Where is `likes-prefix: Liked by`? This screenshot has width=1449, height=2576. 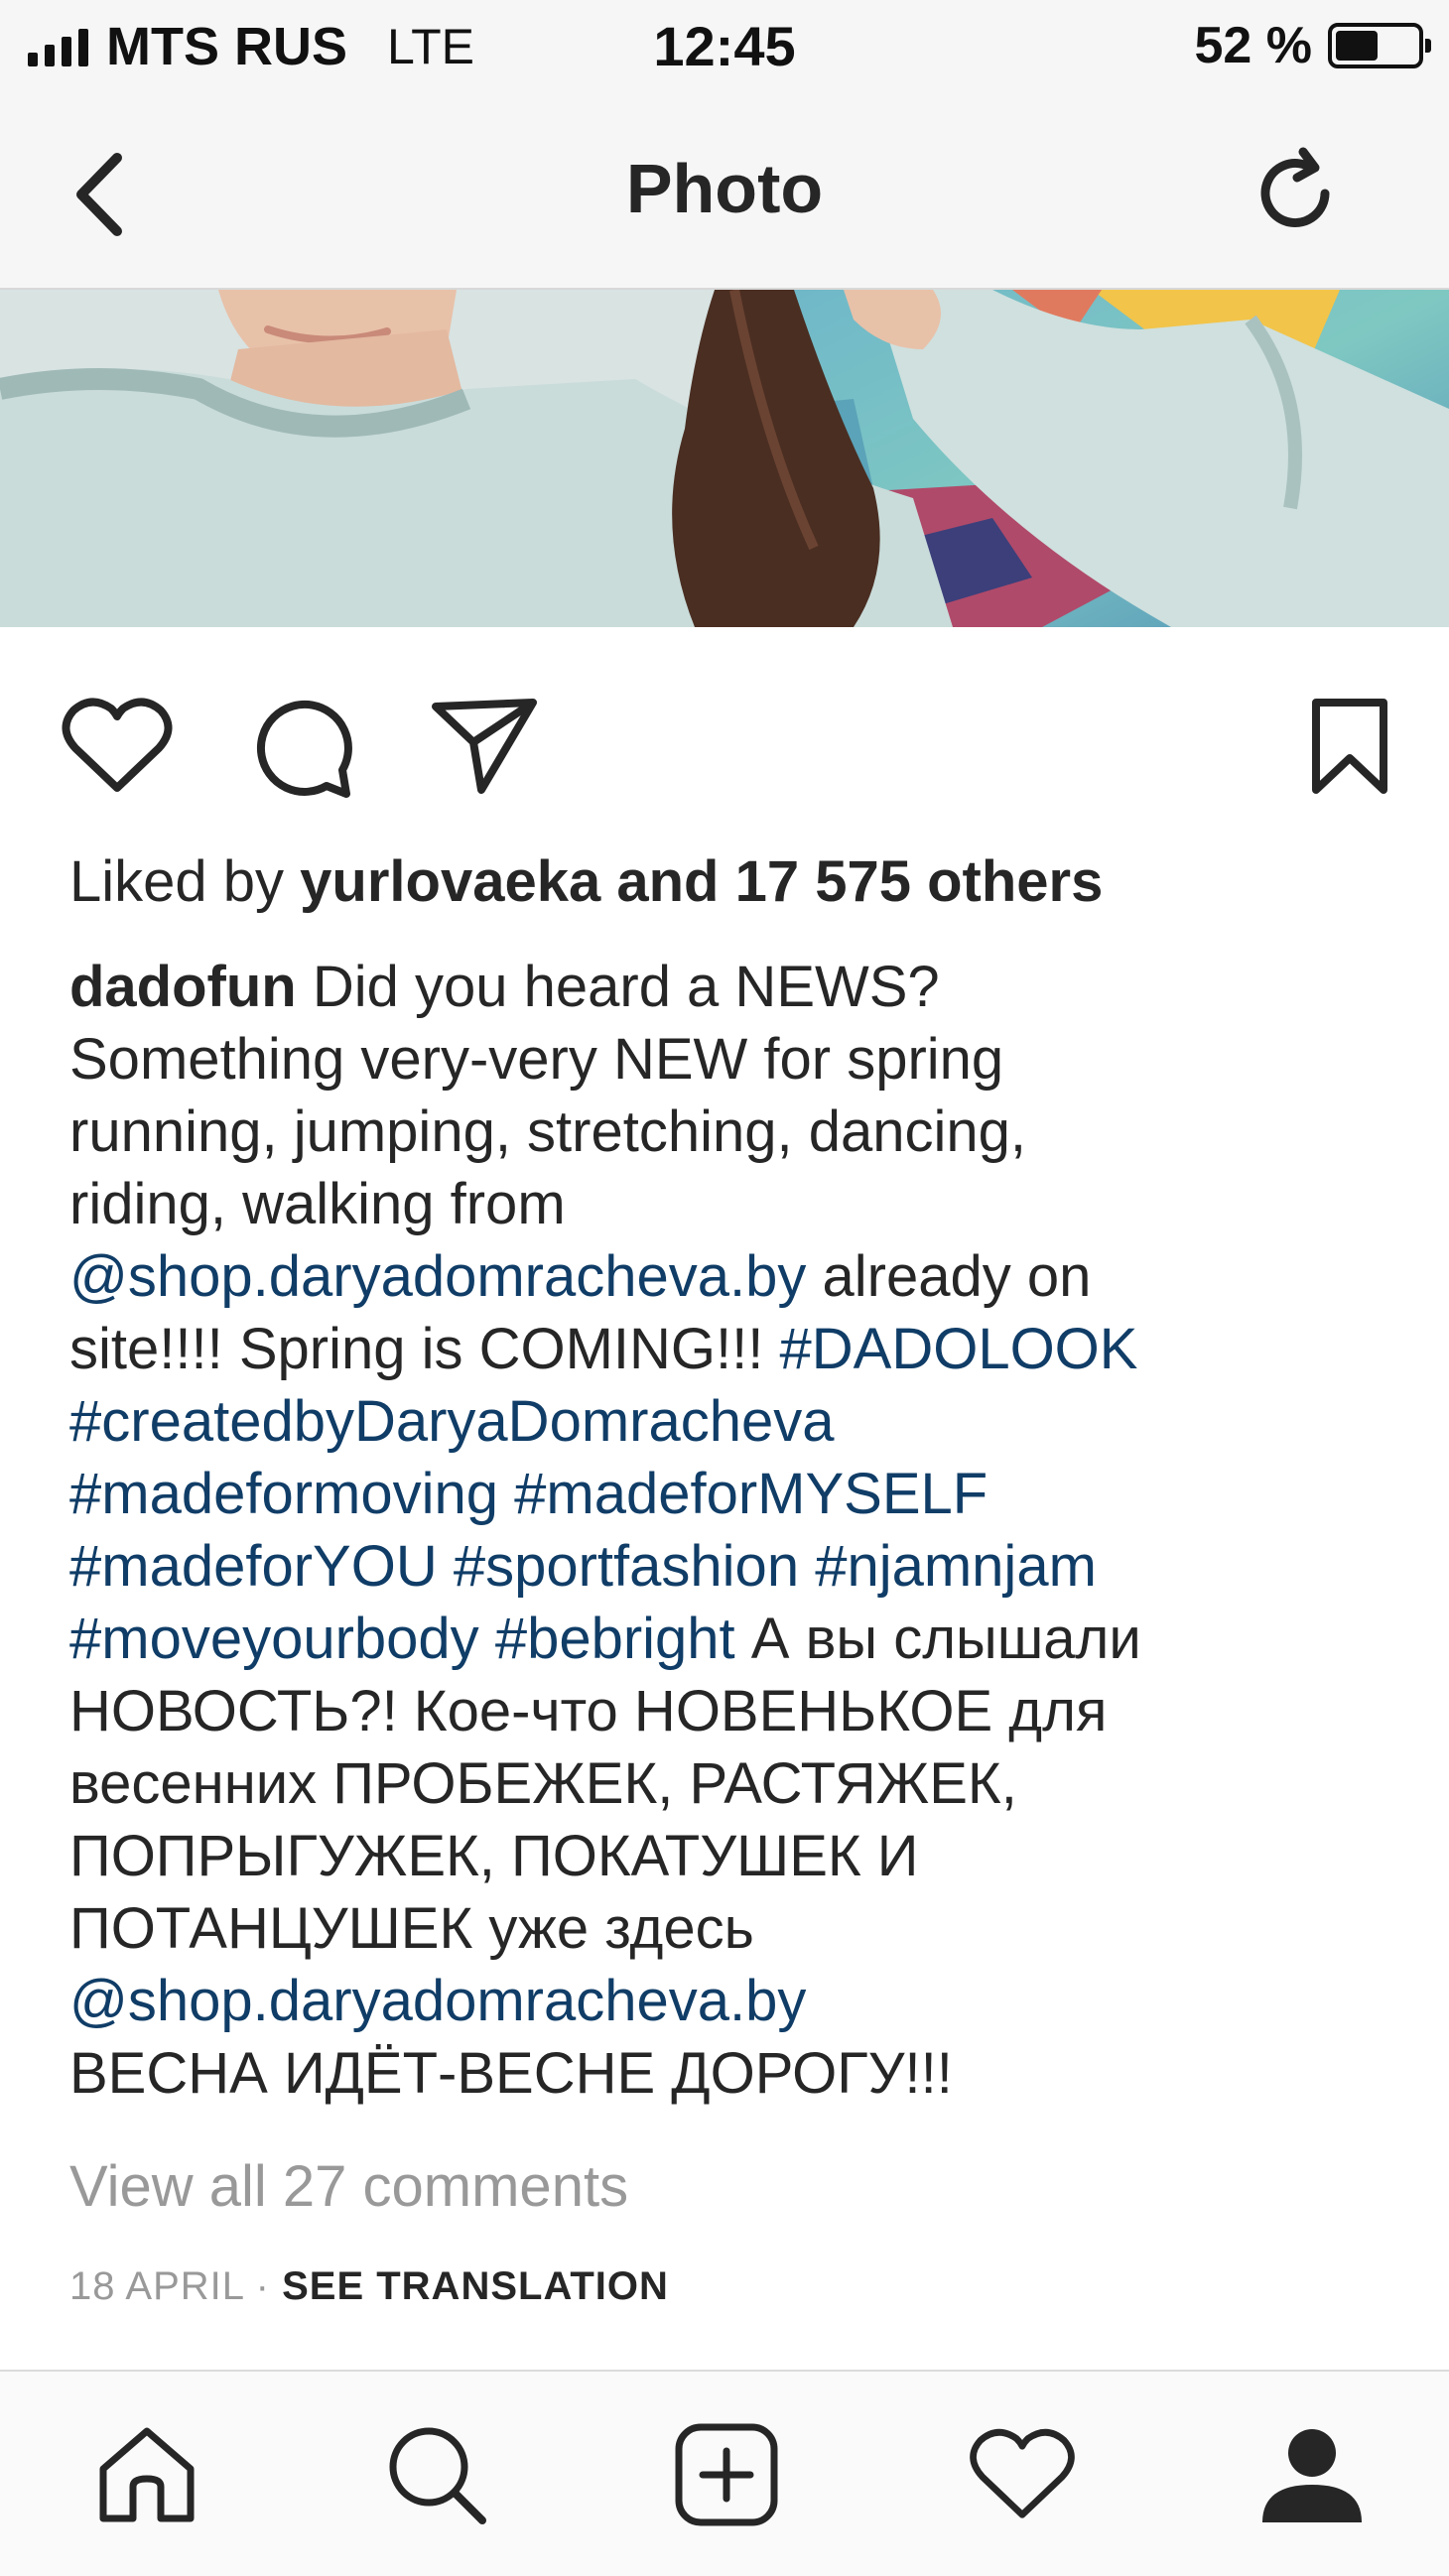 likes-prefix: Liked by is located at coordinates (177, 882).